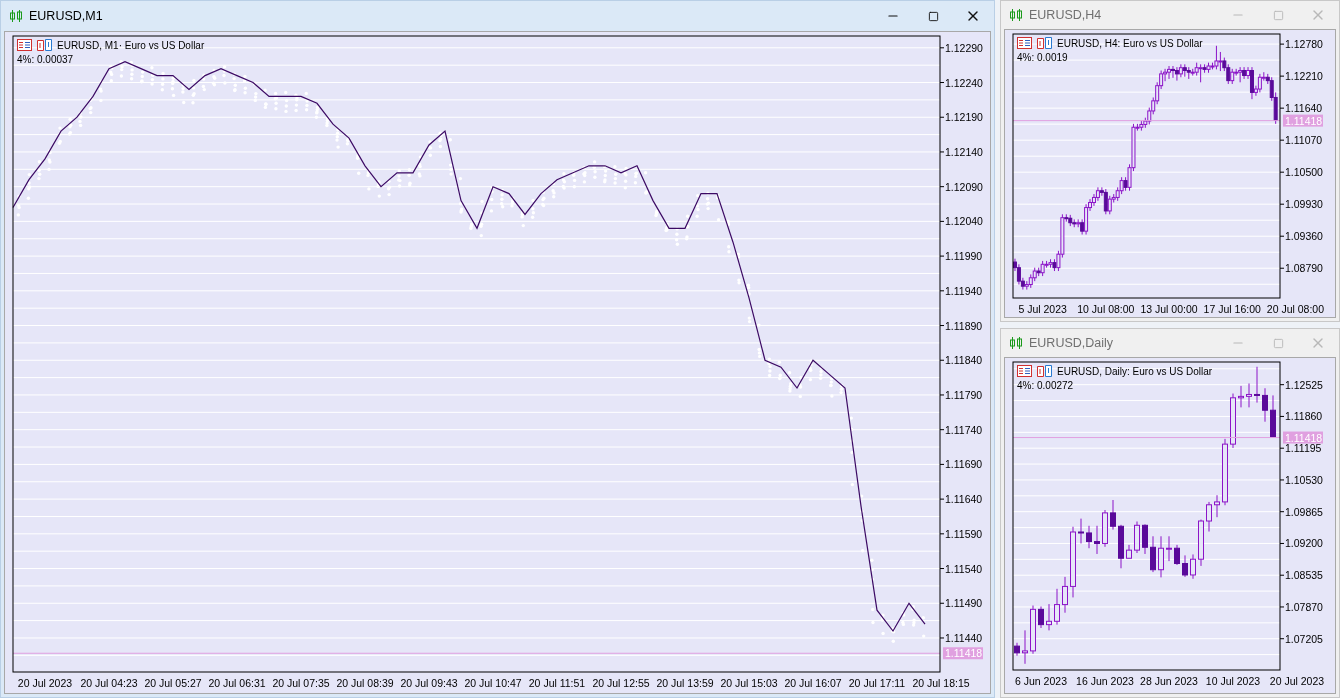 This screenshot has width=1340, height=698. I want to click on time-axis-label: 20 Jul 16:07, so click(813, 683).